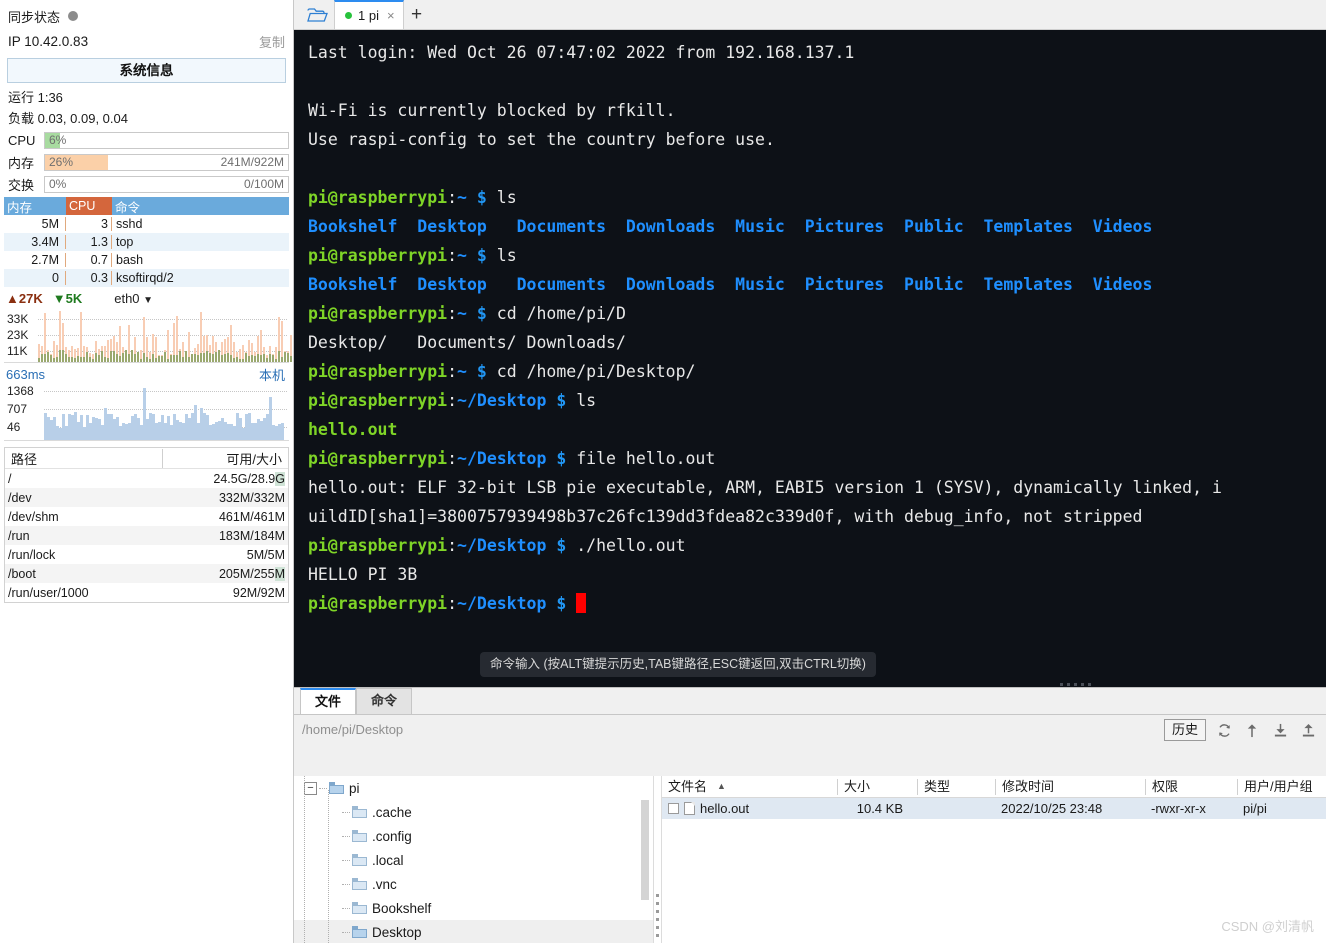 The width and height of the screenshot is (1326, 943). What do you see at coordinates (384, 701) in the screenshot?
I see `file-panel-tab-1: 命令` at bounding box center [384, 701].